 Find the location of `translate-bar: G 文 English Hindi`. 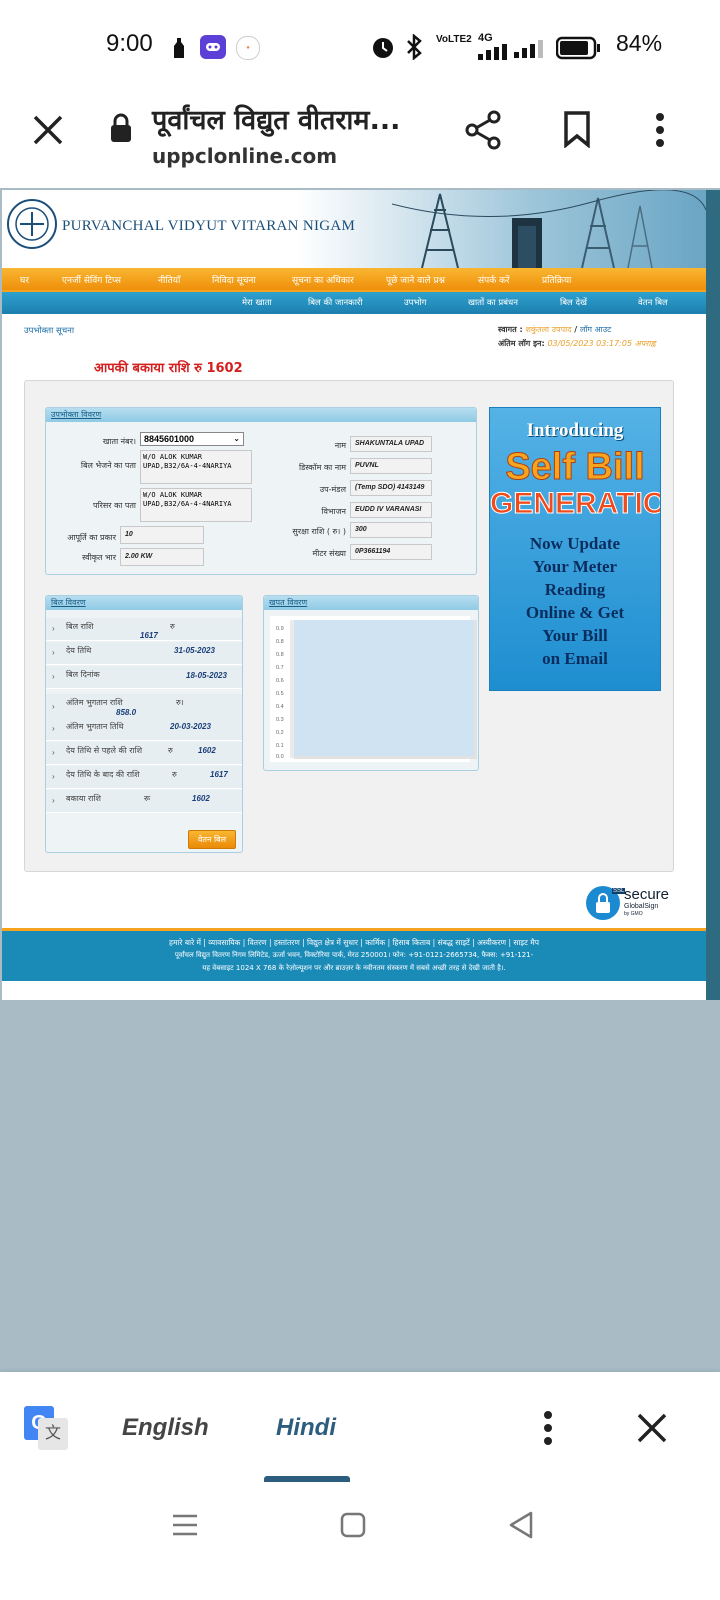

translate-bar: G 文 English Hindi is located at coordinates (360, 1428).